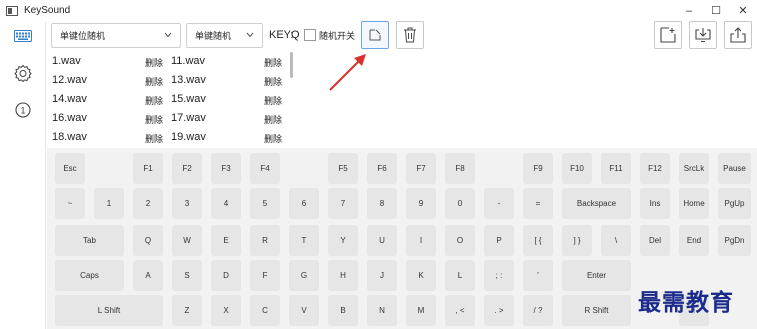 The image size is (757, 329). What do you see at coordinates (421, 275) in the screenshot?
I see `key-k: K` at bounding box center [421, 275].